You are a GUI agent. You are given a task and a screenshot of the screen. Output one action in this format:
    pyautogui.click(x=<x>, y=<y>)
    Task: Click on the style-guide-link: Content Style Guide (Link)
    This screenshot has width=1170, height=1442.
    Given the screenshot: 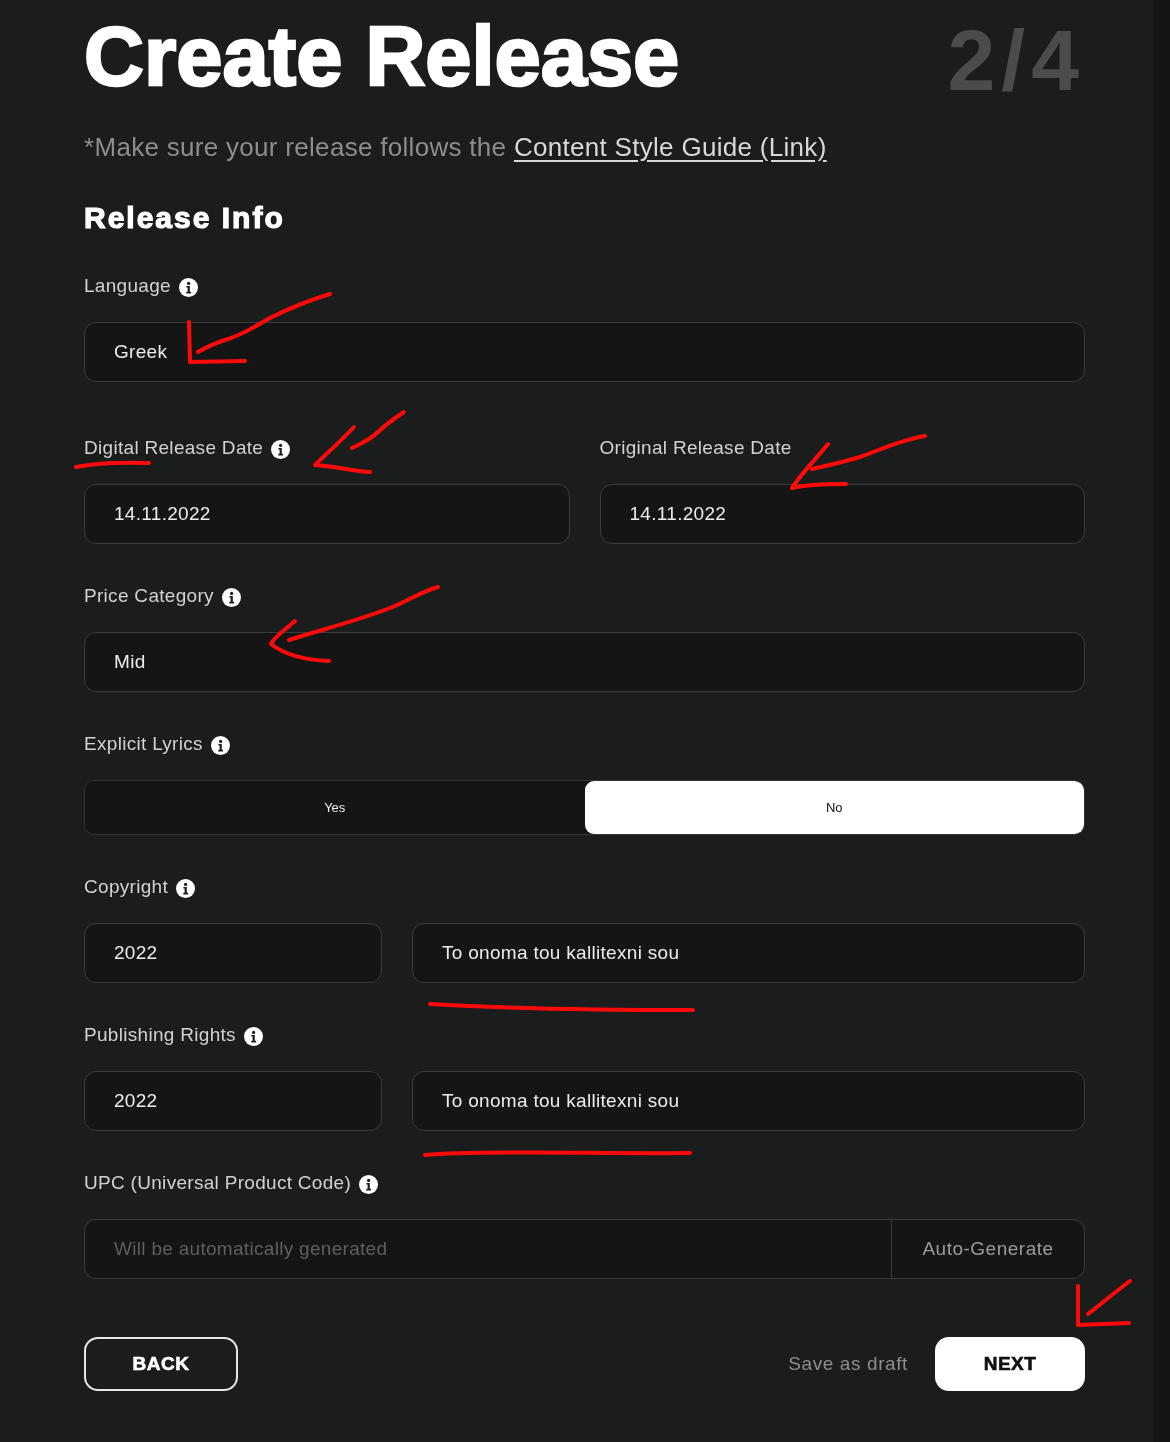 What is the action you would take?
    pyautogui.click(x=670, y=147)
    